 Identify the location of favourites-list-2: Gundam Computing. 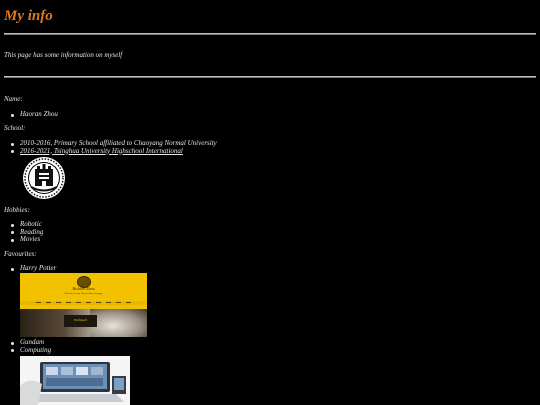
(27, 346).